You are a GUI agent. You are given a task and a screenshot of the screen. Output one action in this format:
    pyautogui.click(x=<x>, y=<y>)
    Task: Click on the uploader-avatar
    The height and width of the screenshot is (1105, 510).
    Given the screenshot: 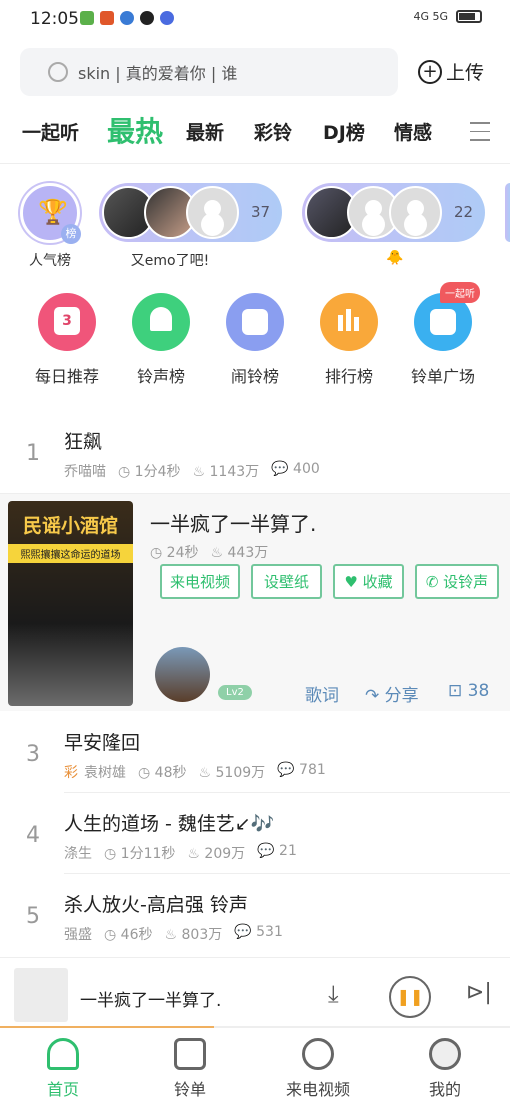 What is the action you would take?
    pyautogui.click(x=182, y=674)
    